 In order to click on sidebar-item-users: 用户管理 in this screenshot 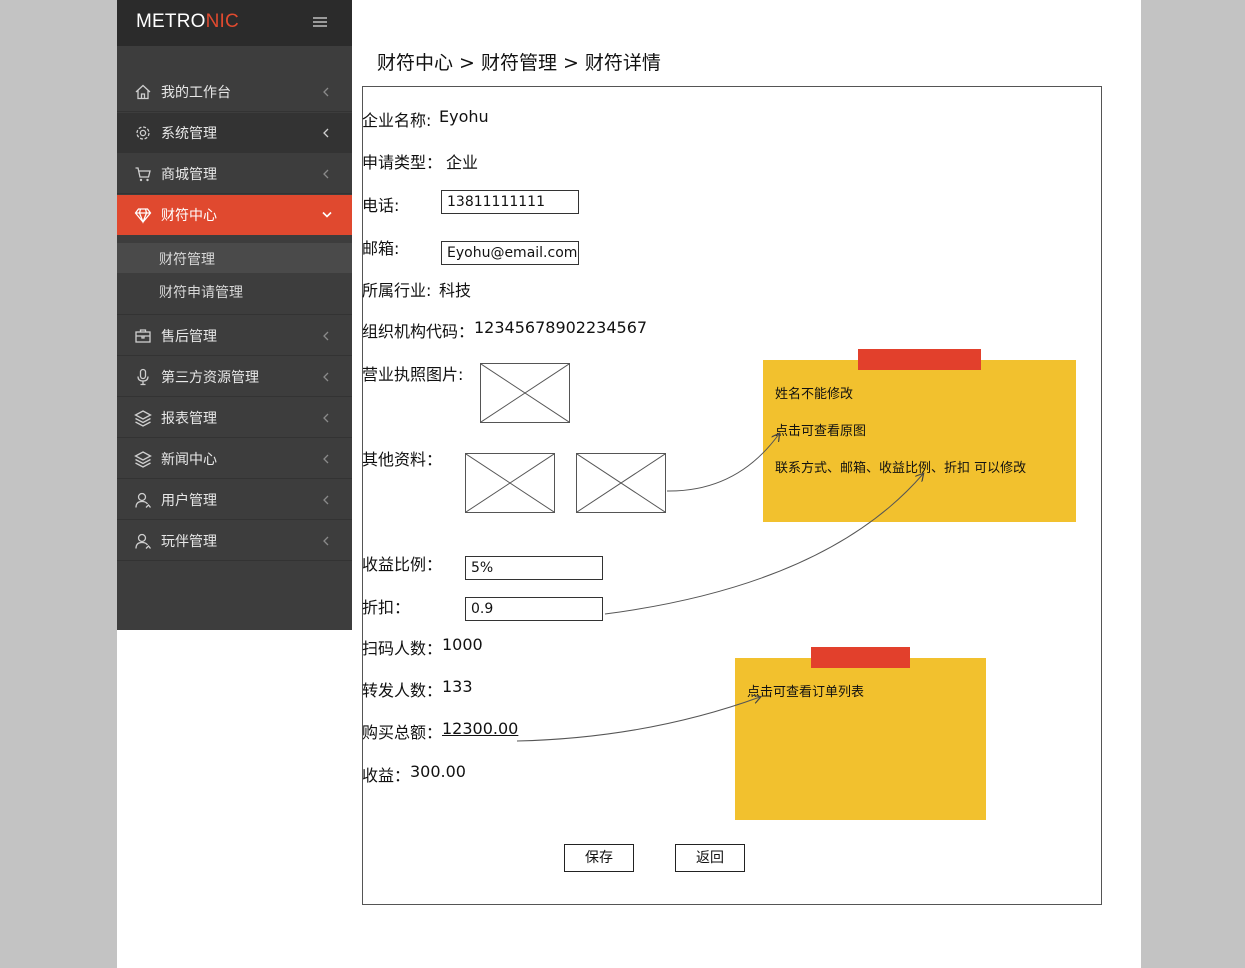, I will do `click(234, 500)`.